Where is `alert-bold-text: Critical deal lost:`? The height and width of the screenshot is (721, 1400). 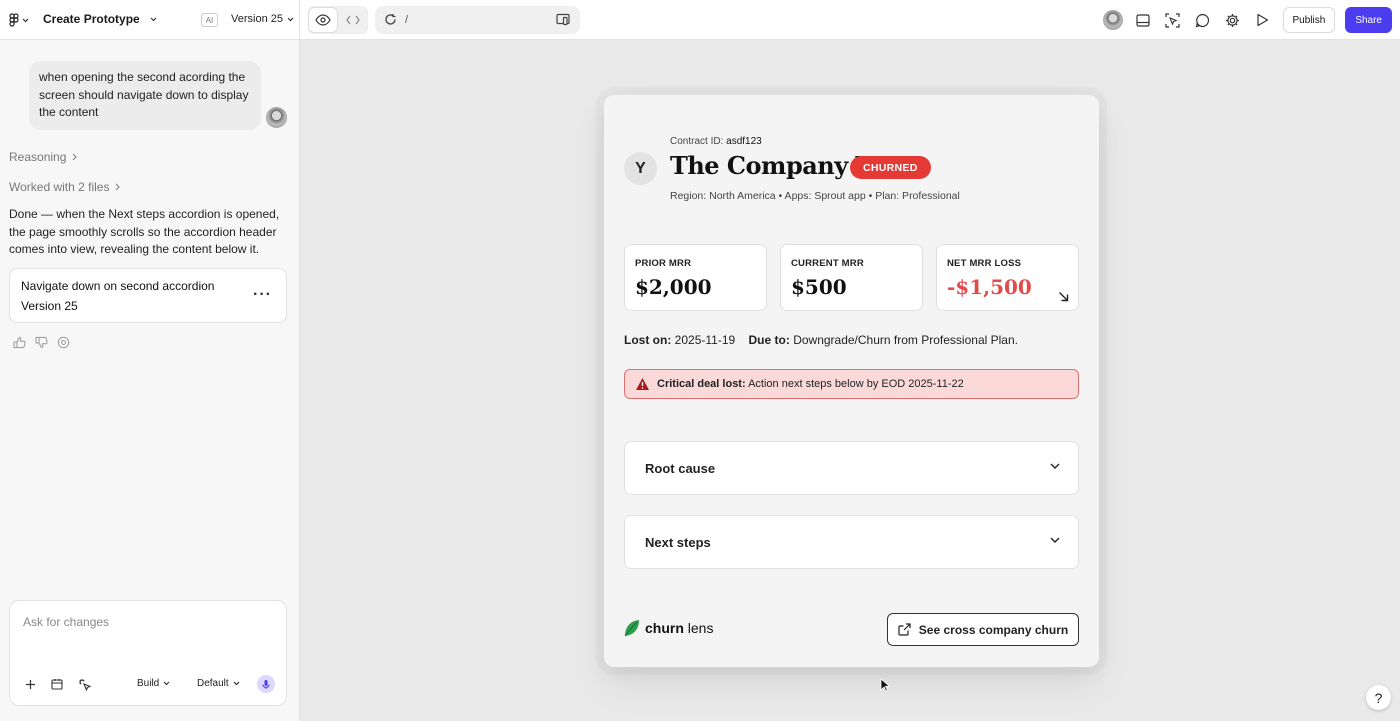
alert-bold-text: Critical deal lost: is located at coordinates (701, 384).